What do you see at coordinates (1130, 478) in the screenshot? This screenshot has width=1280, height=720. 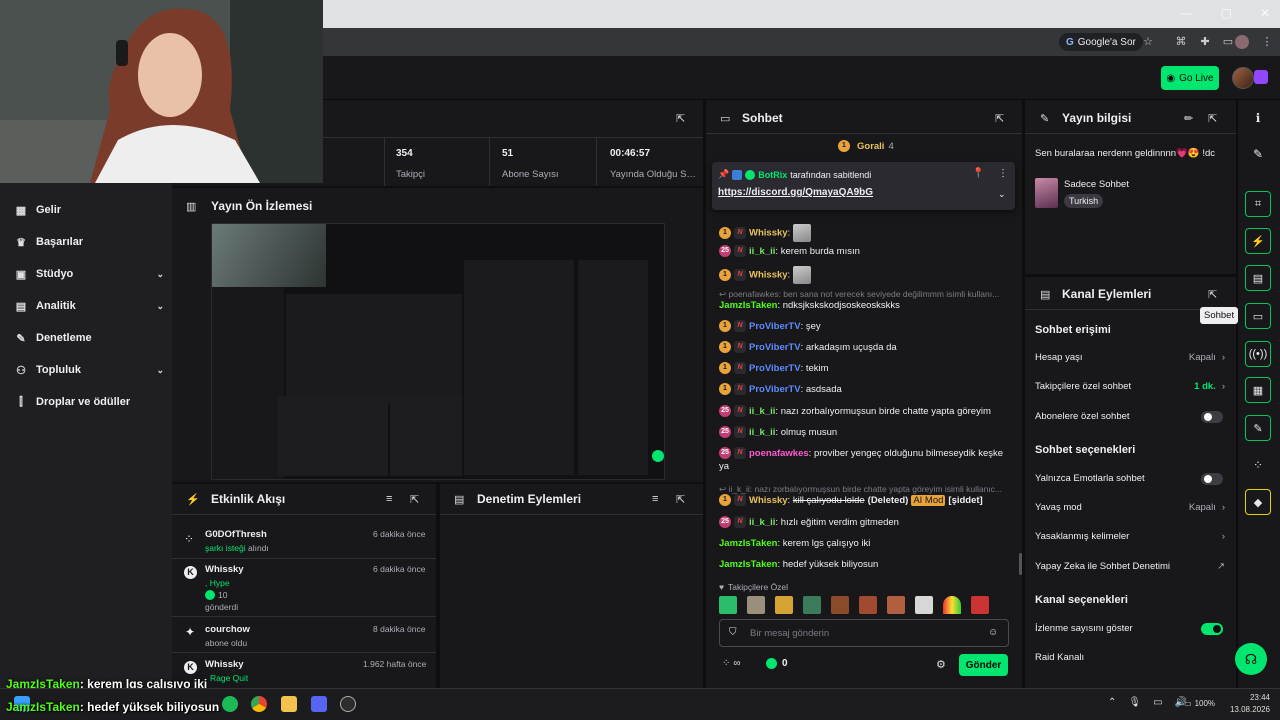 I see `emote-only-row: Yalnızca Emotlarla sohbet` at bounding box center [1130, 478].